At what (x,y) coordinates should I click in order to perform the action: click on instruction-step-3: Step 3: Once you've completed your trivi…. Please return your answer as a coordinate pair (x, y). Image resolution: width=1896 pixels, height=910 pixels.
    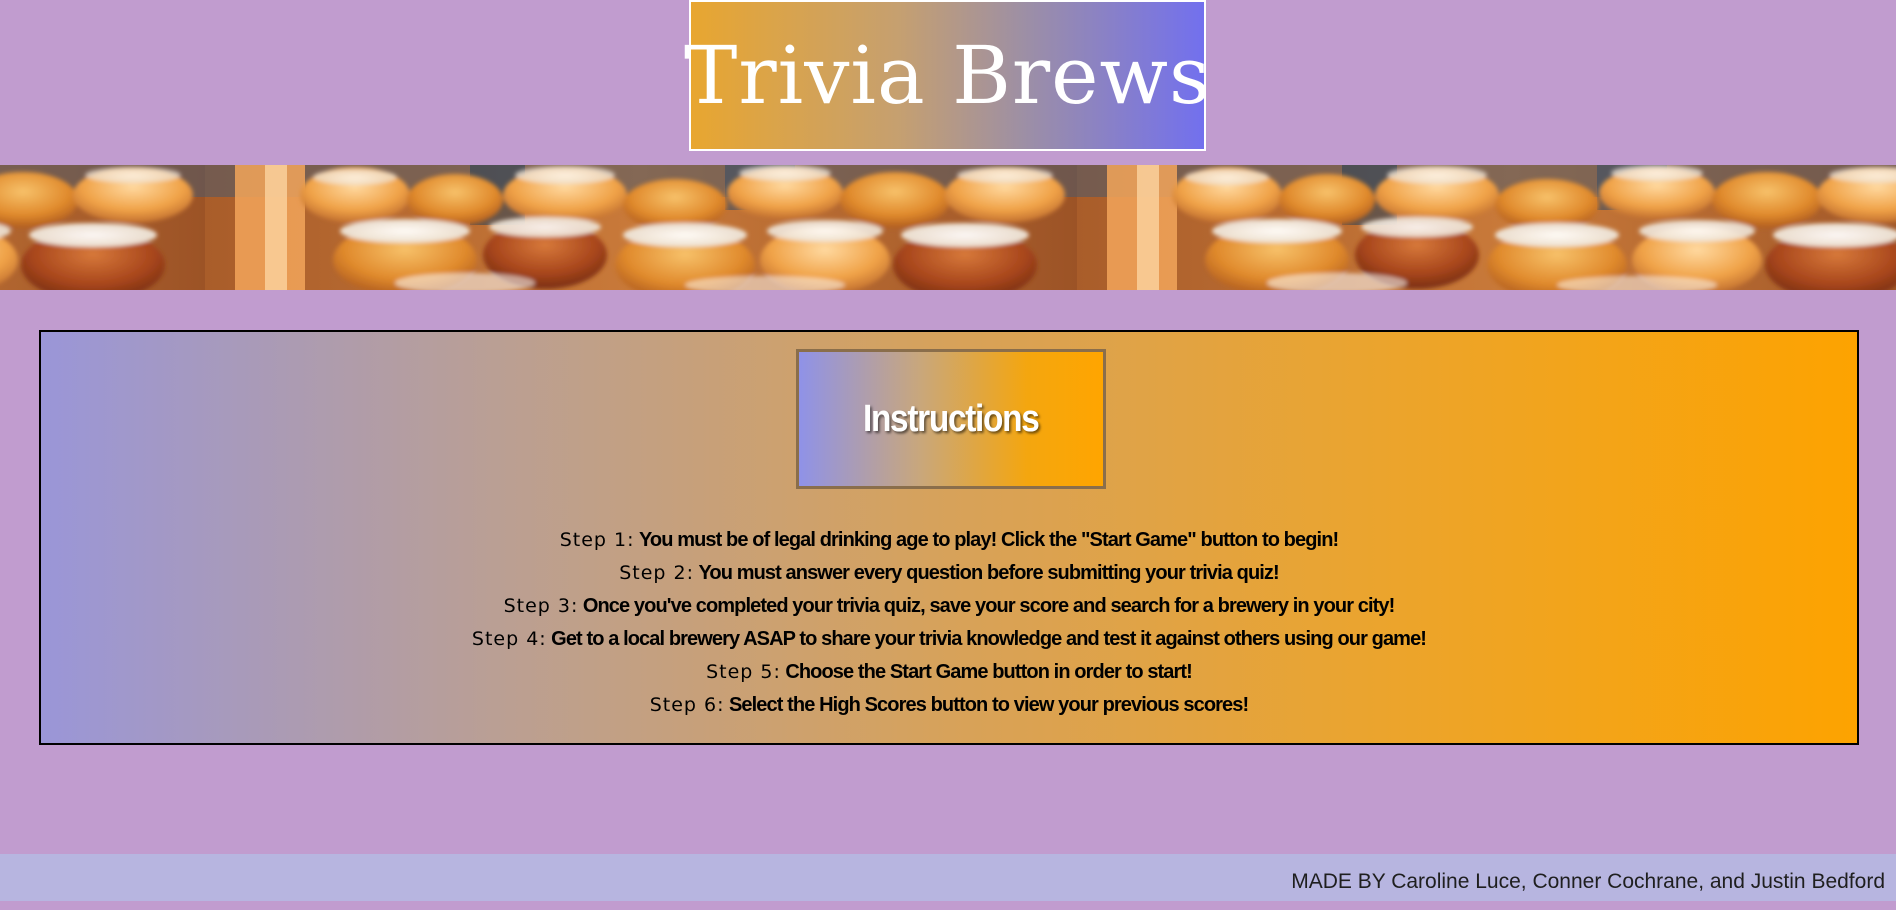
    Looking at the image, I should click on (949, 606).